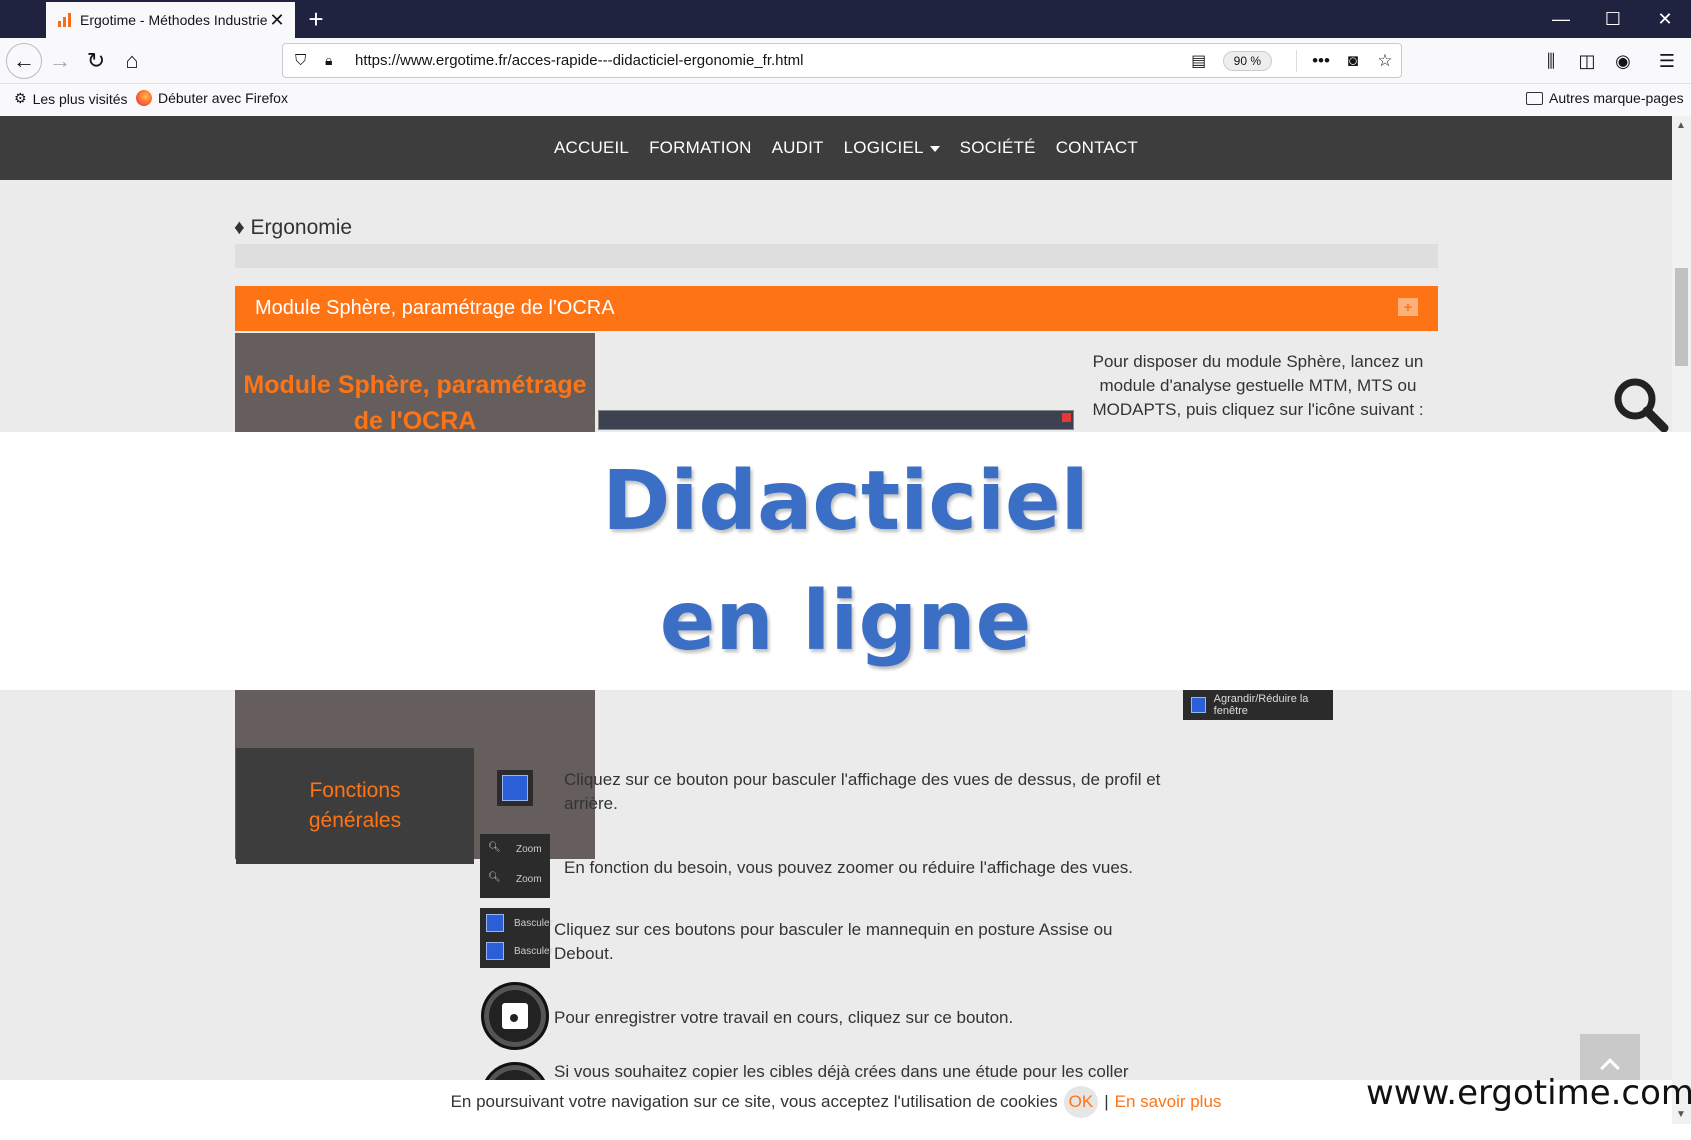  I want to click on refresh-icon, so click(515, 788).